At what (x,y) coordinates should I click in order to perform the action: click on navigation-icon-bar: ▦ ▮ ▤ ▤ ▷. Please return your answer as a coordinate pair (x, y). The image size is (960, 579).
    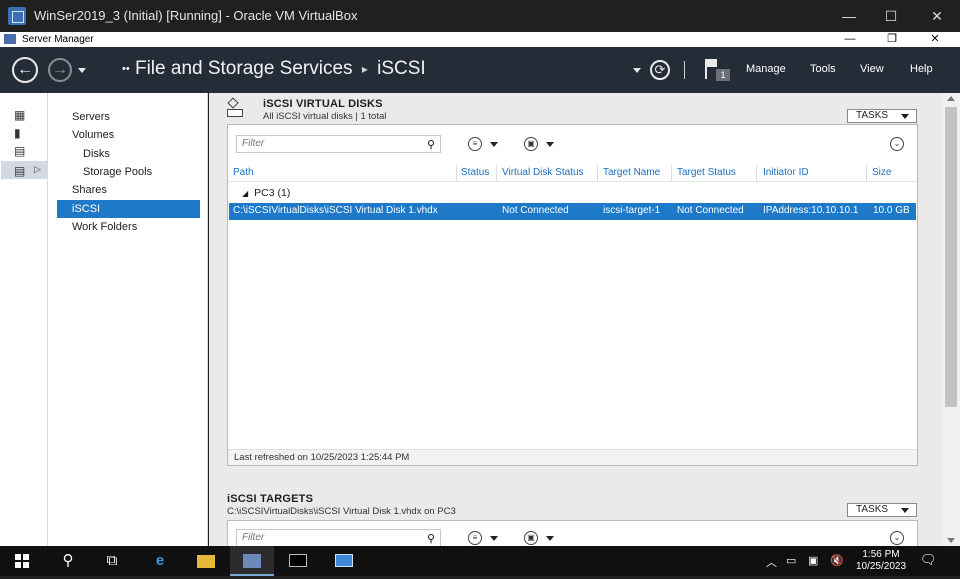
    Looking at the image, I should click on (24, 319).